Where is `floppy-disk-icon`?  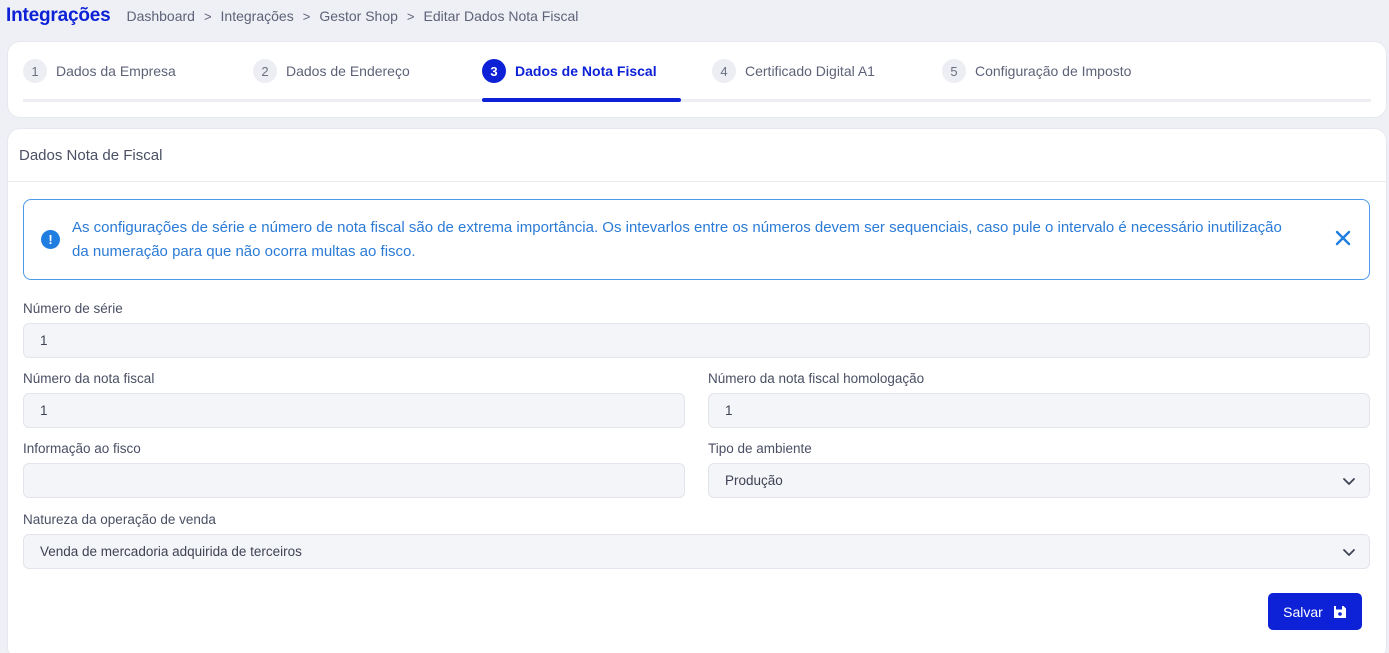
floppy-disk-icon is located at coordinates (1339, 611).